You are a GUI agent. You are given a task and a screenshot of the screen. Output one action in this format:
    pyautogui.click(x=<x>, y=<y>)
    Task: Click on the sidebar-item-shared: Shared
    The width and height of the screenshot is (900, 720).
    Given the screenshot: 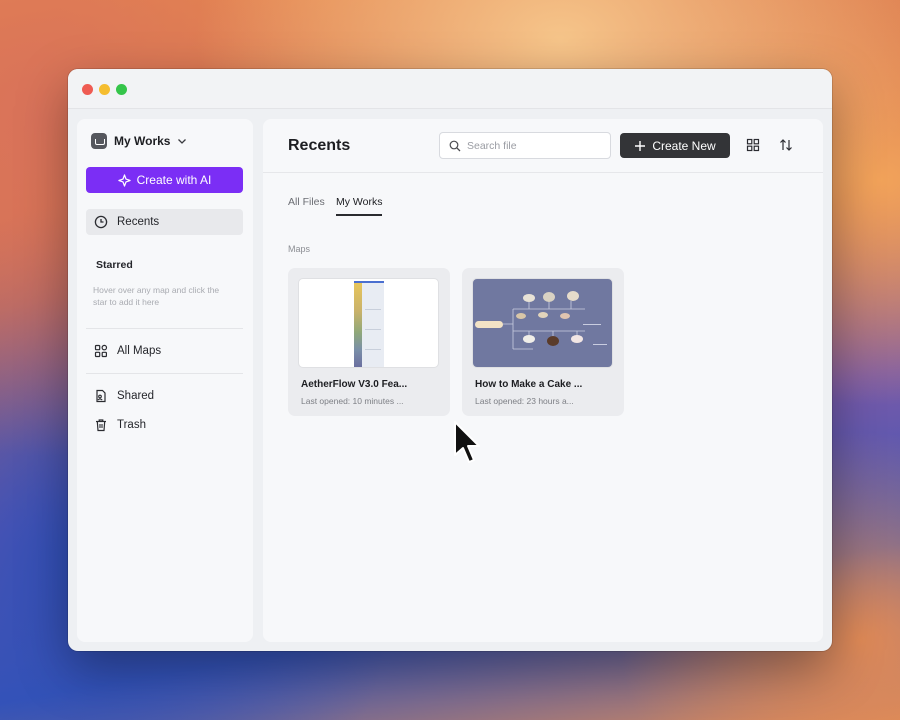 What is the action you would take?
    pyautogui.click(x=164, y=396)
    